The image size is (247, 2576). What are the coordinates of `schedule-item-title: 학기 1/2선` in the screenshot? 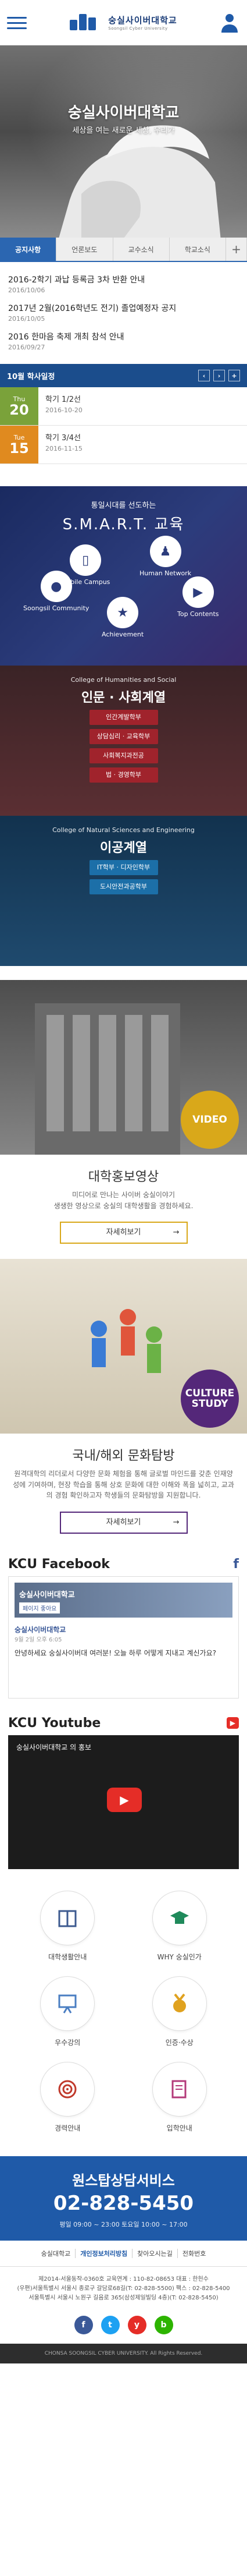 It's located at (63, 399).